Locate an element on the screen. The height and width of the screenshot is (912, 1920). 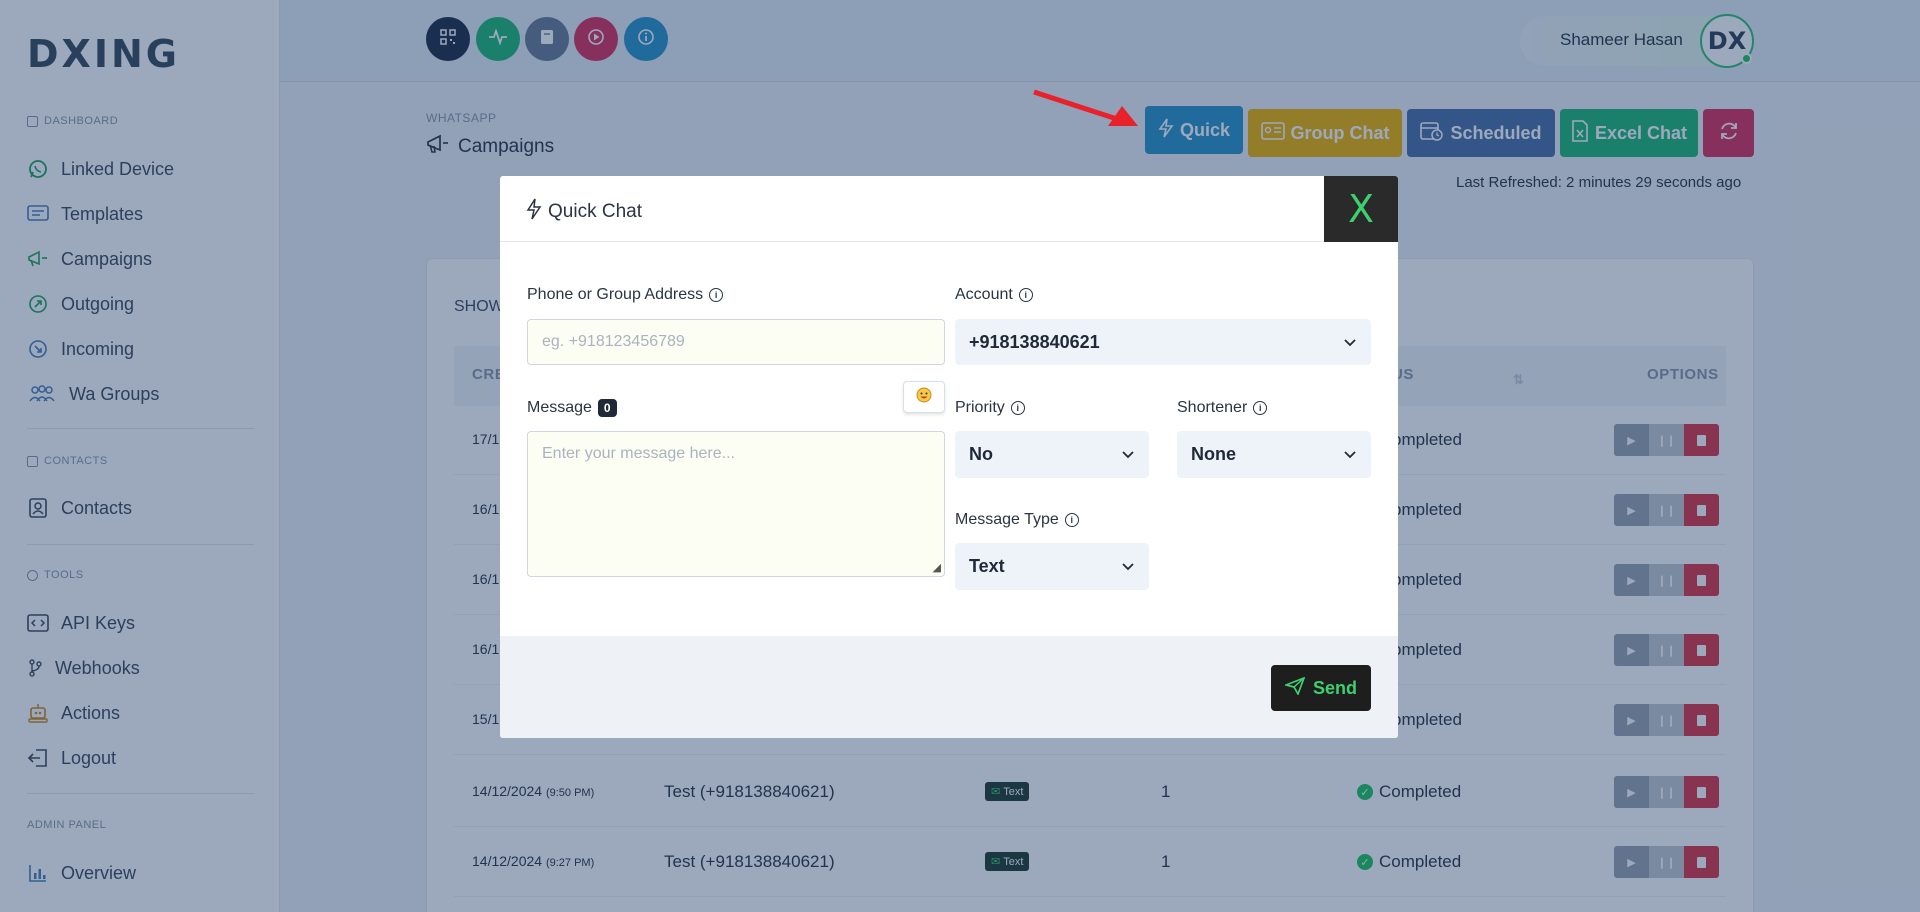
shortener-value: None is located at coordinates (1213, 454).